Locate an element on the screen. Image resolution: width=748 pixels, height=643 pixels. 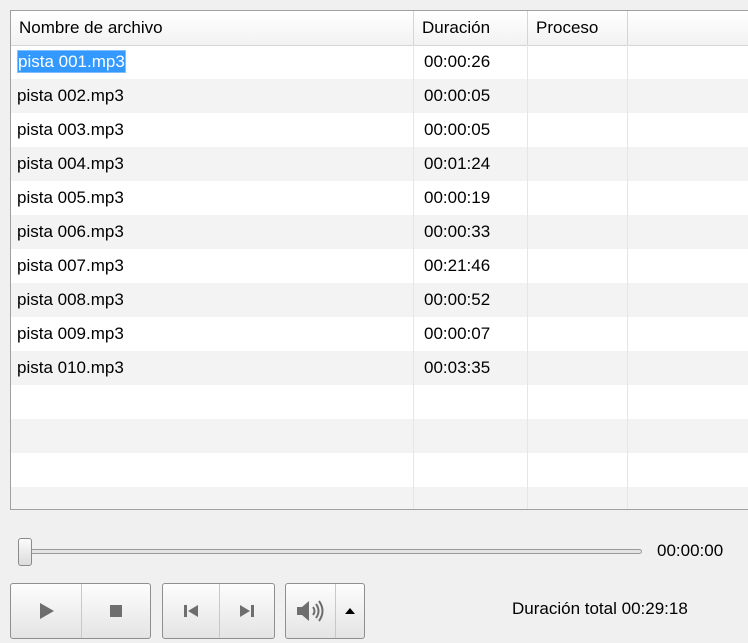
filename-text: pista 008.mp3 is located at coordinates (70, 299).